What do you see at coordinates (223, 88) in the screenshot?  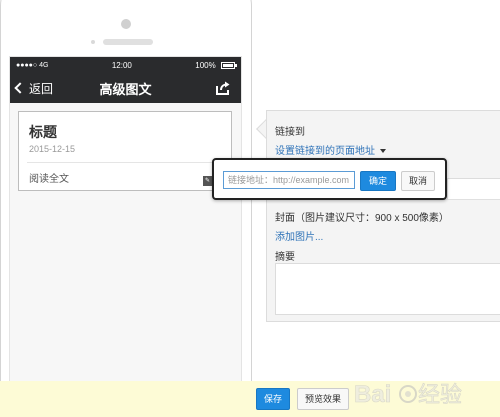 I see `share-icon` at bounding box center [223, 88].